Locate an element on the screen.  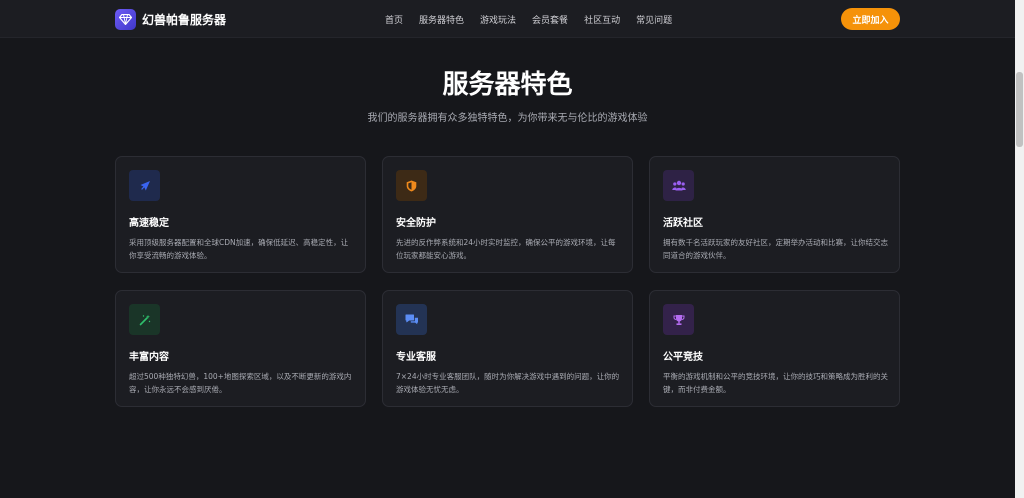
nav-community: 社区互动 is located at coordinates (602, 19).